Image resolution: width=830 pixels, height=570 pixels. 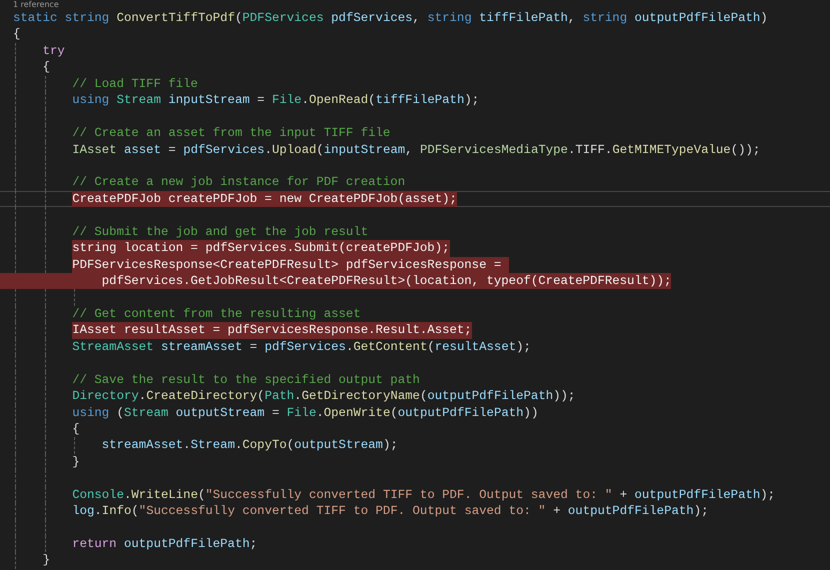 What do you see at coordinates (239, 182) in the screenshot?
I see `code-comment: // Create a new job instance for PDF creation` at bounding box center [239, 182].